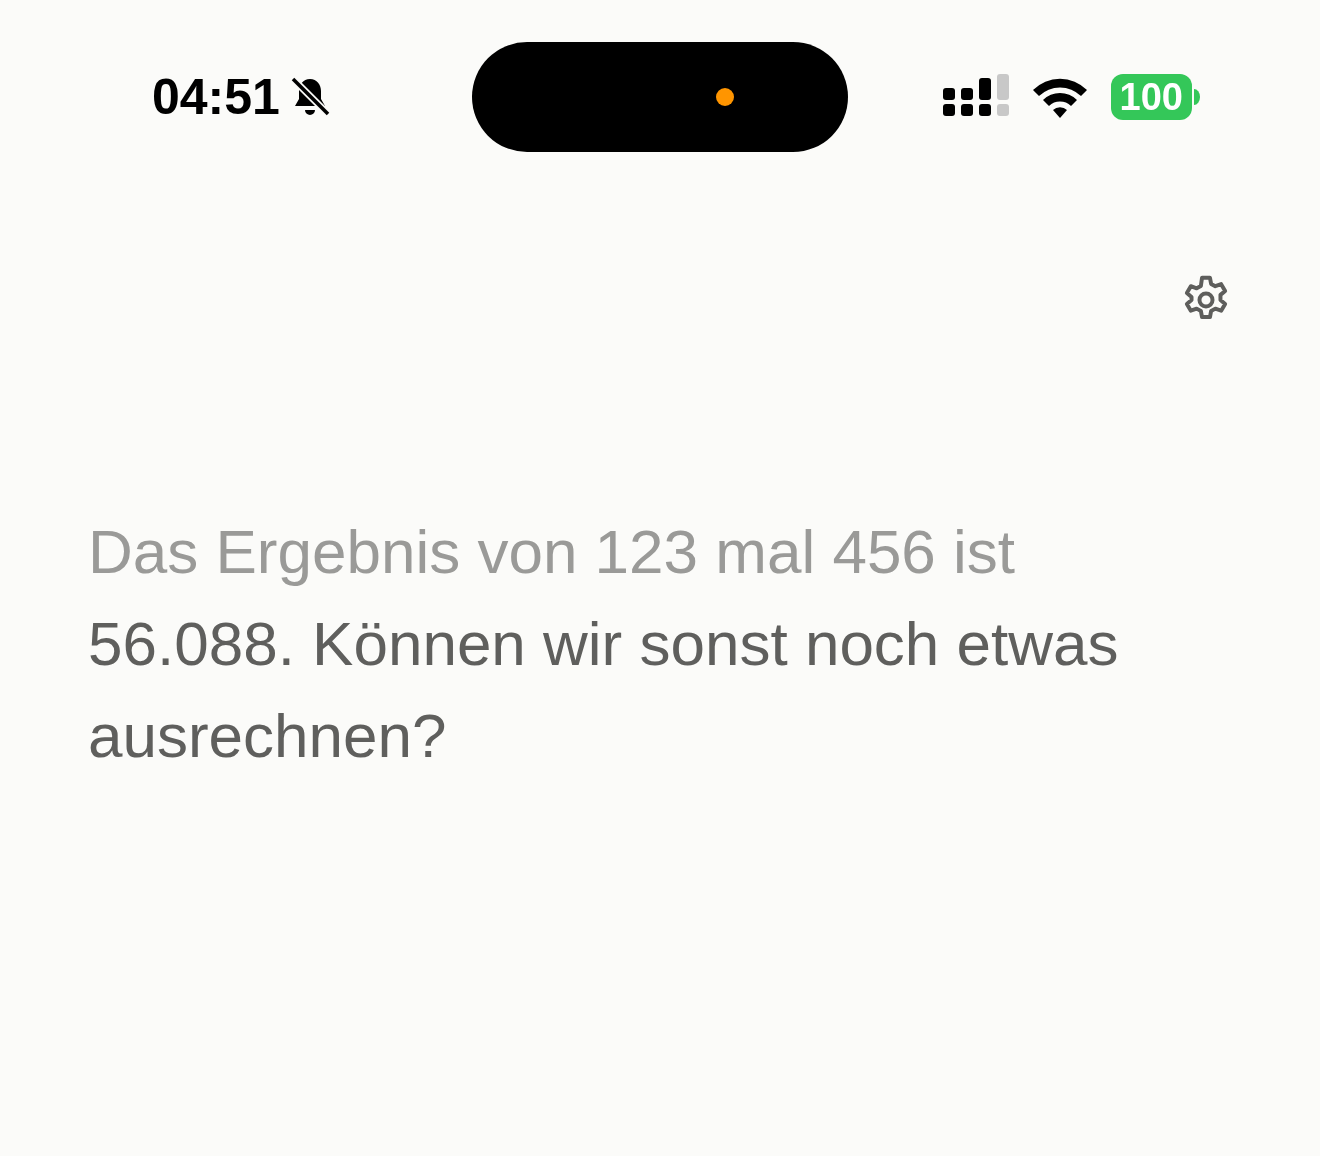  What do you see at coordinates (725, 97) in the screenshot?
I see `privacy-indicator-icon` at bounding box center [725, 97].